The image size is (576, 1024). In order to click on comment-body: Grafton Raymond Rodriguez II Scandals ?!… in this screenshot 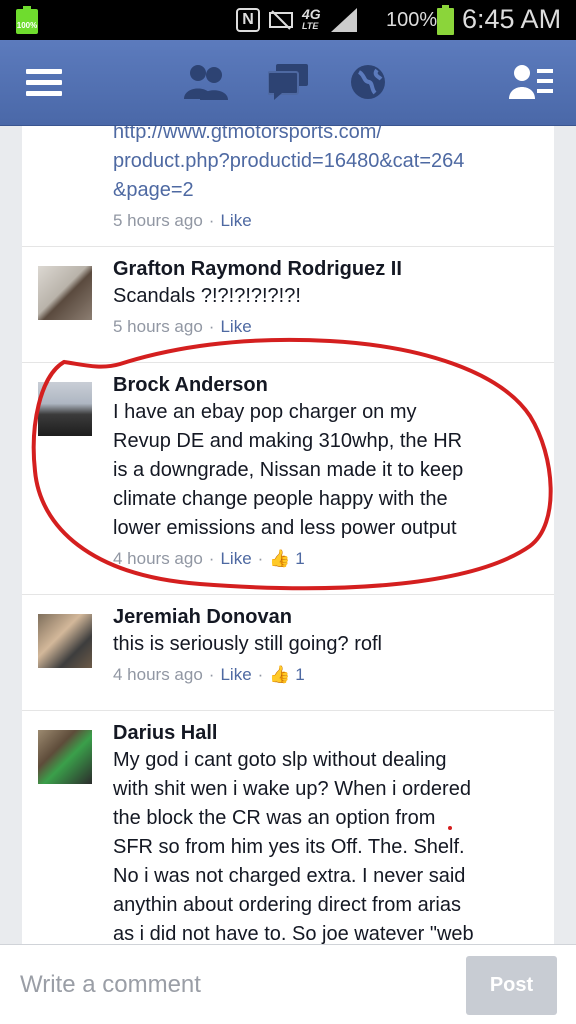, I will do `click(318, 298)`.